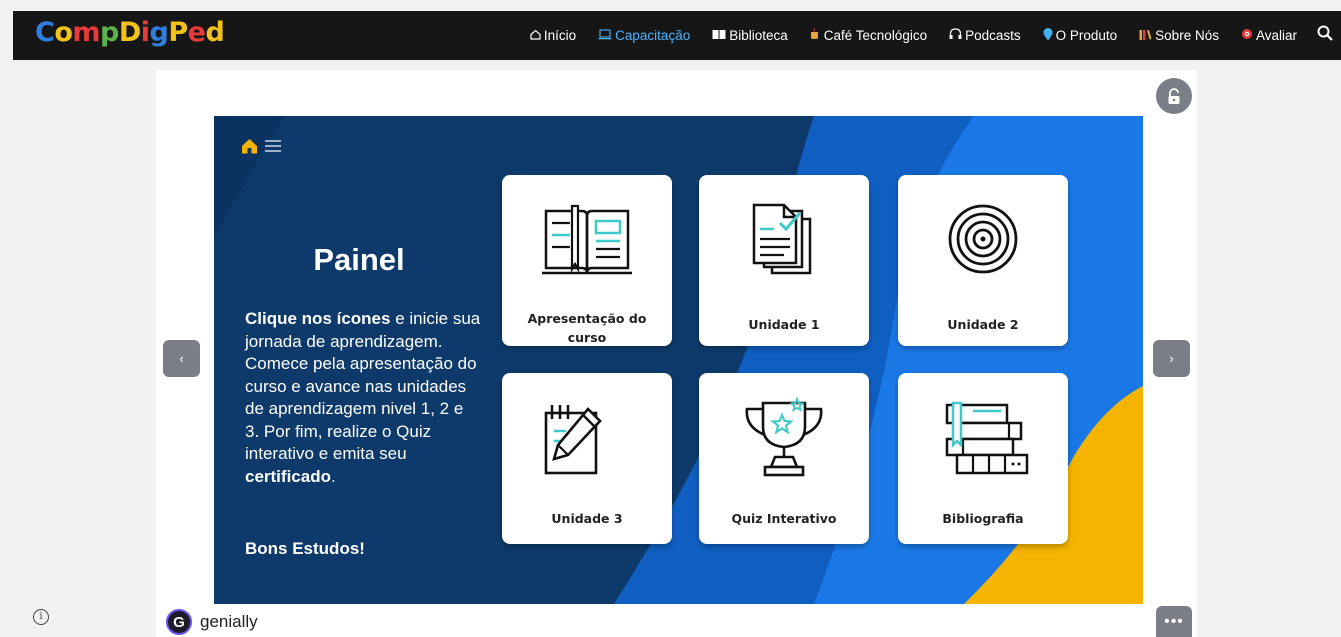  I want to click on card-quiz: Quiz Interativo, so click(784, 458).